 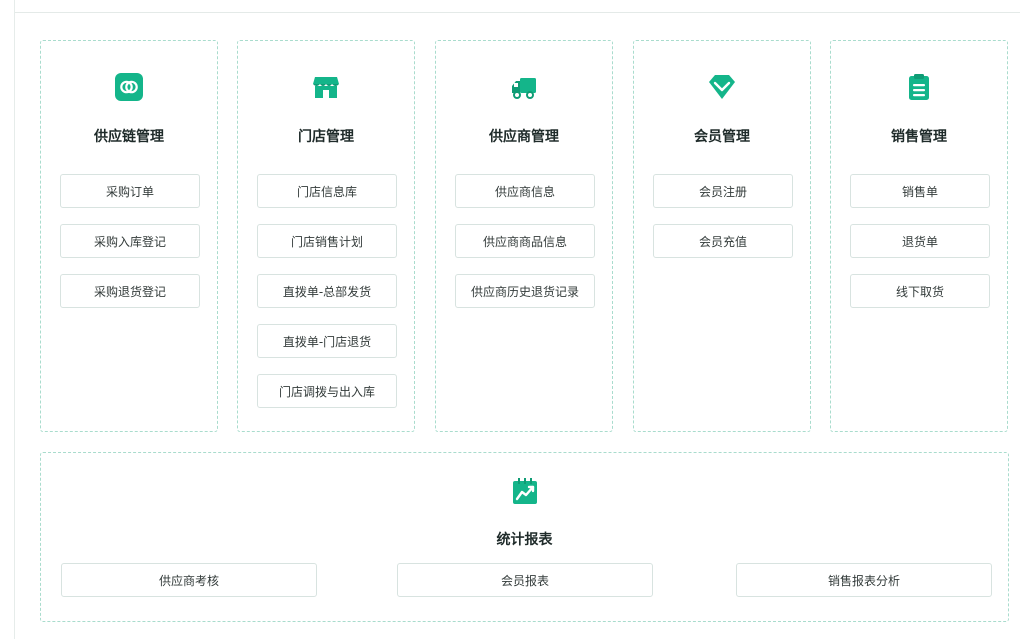 I want to click on link-ring-icon, so click(x=129, y=87).